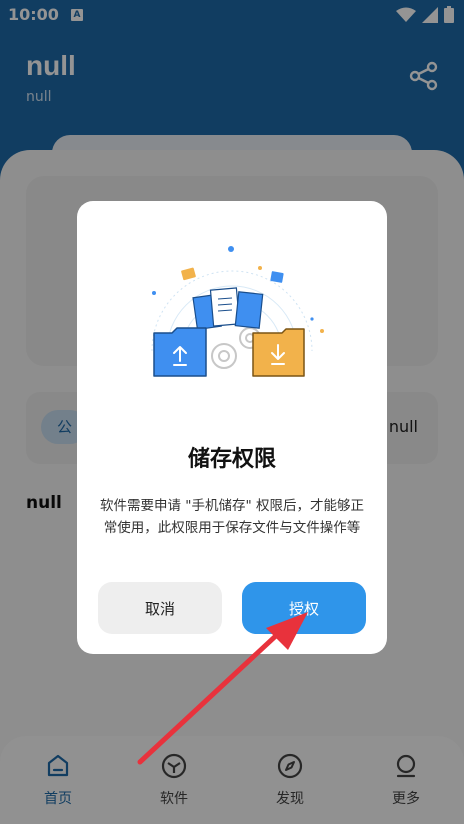  What do you see at coordinates (222, 688) in the screenshot?
I see `pointer-arrow-icon` at bounding box center [222, 688].